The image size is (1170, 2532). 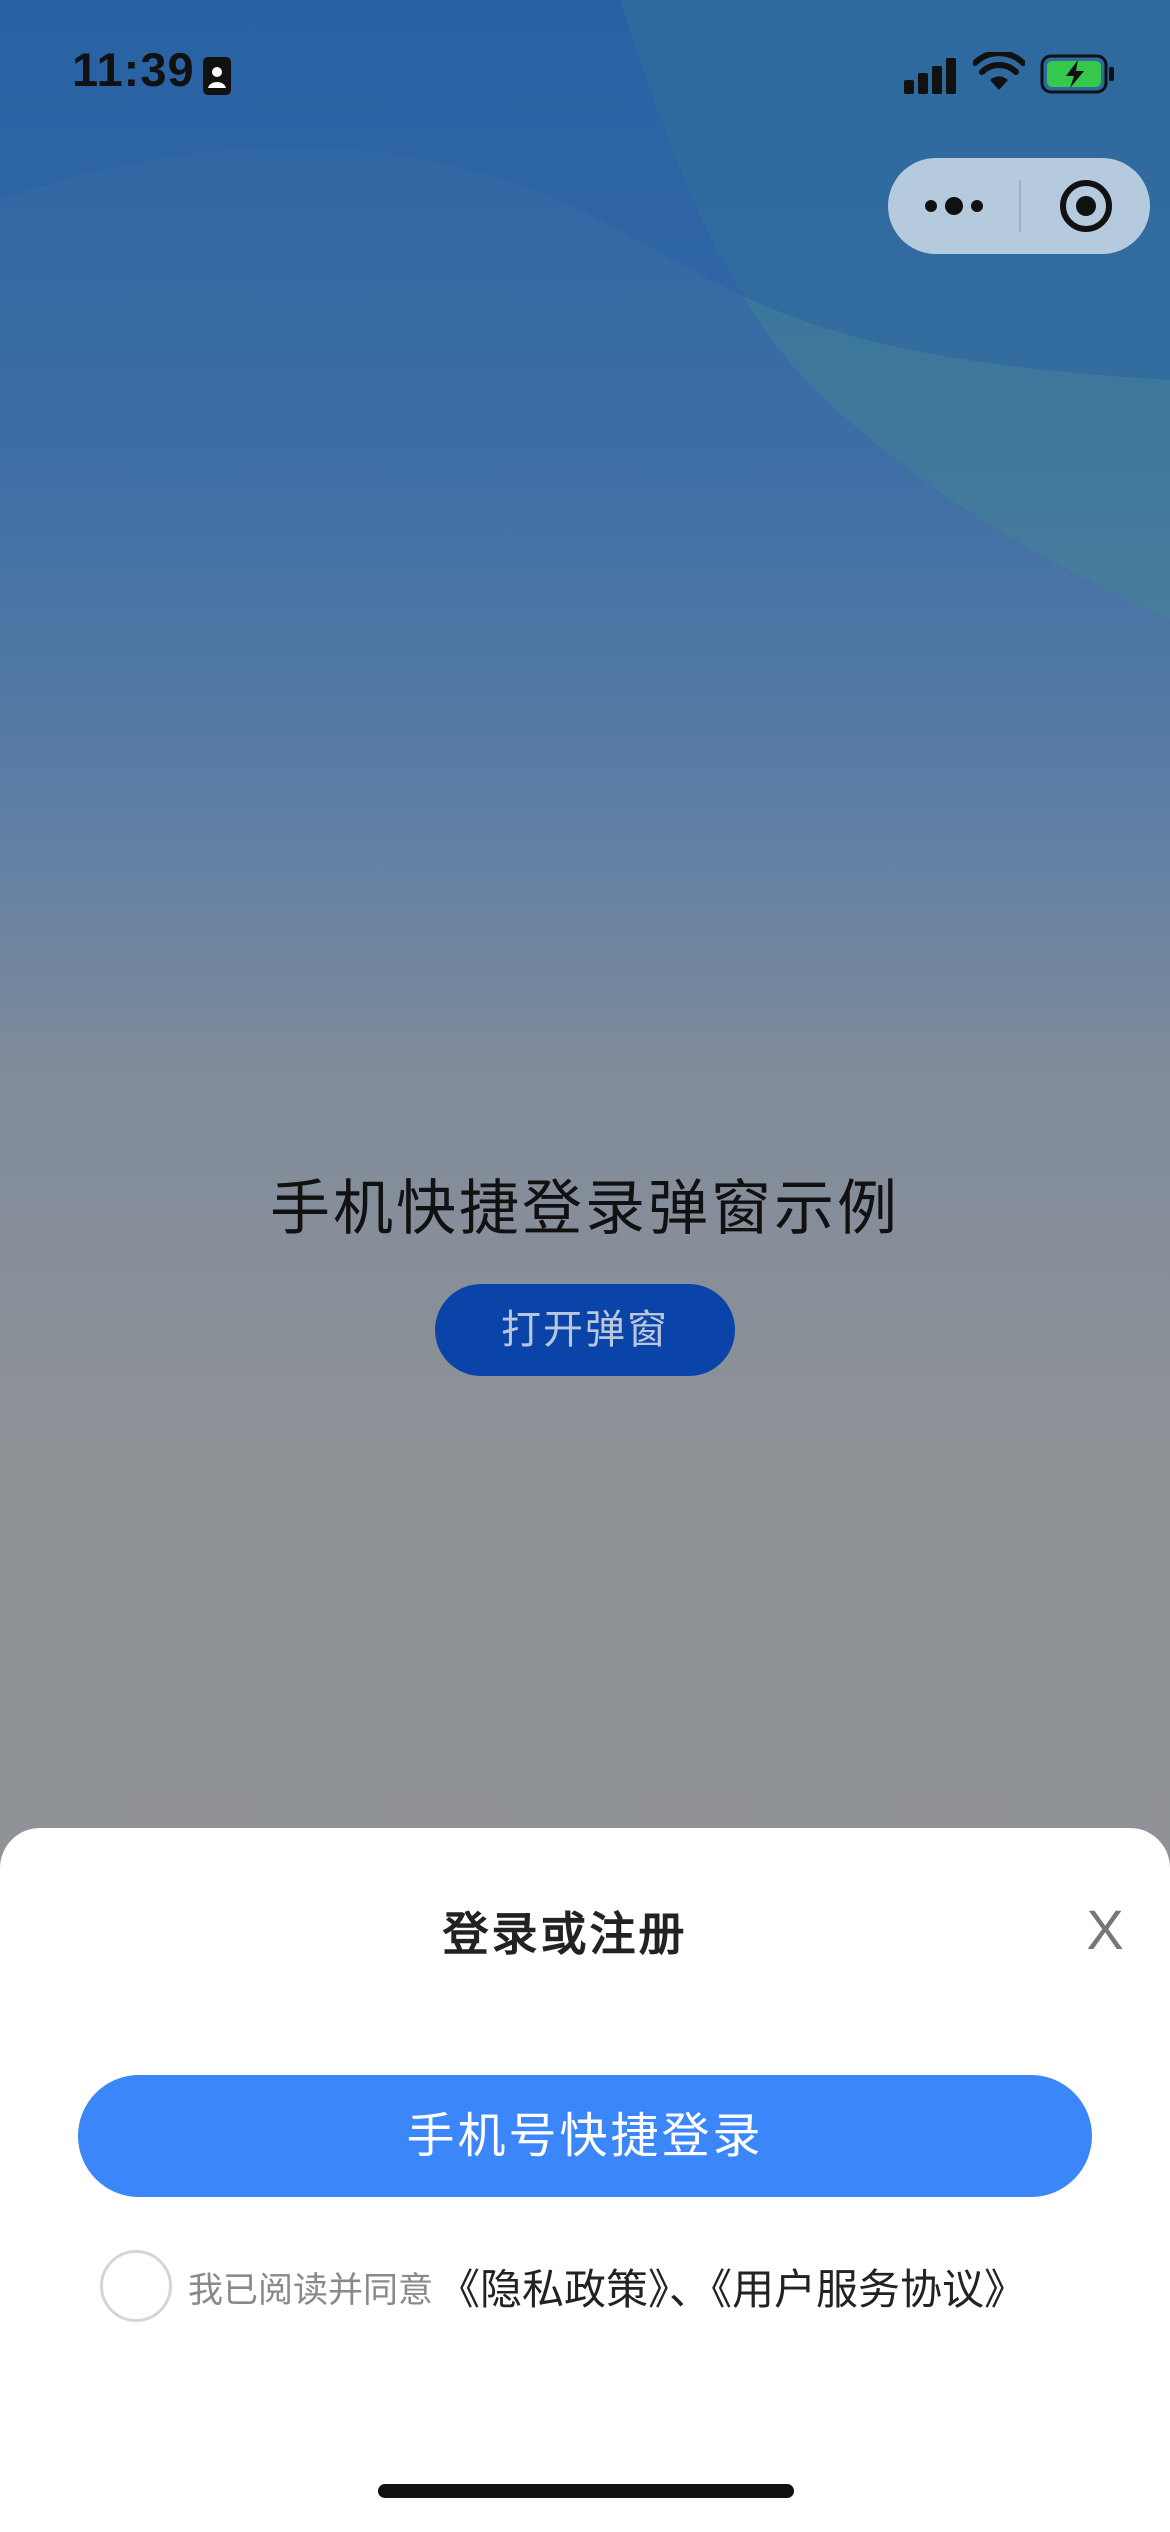 What do you see at coordinates (311, 2291) in the screenshot?
I see `agreement-text: 我已阅读并同意` at bounding box center [311, 2291].